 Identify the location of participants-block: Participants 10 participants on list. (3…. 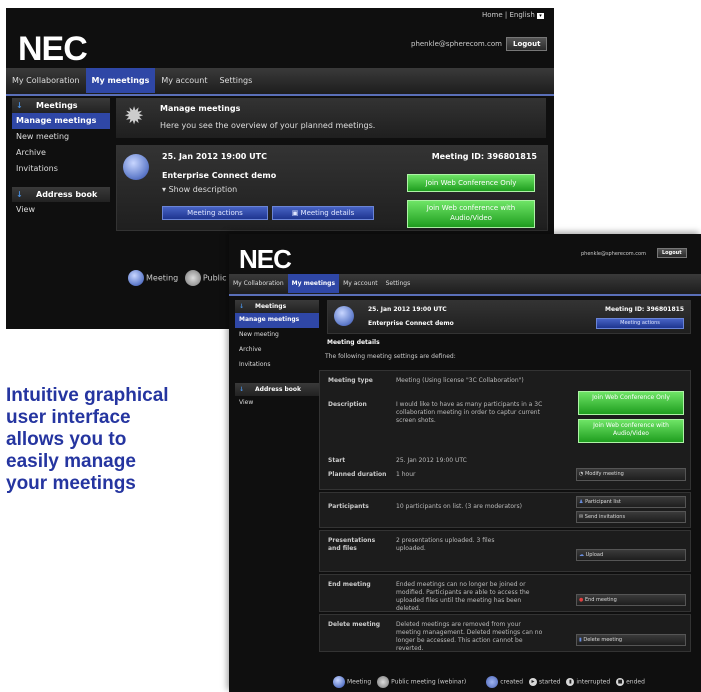
(505, 510).